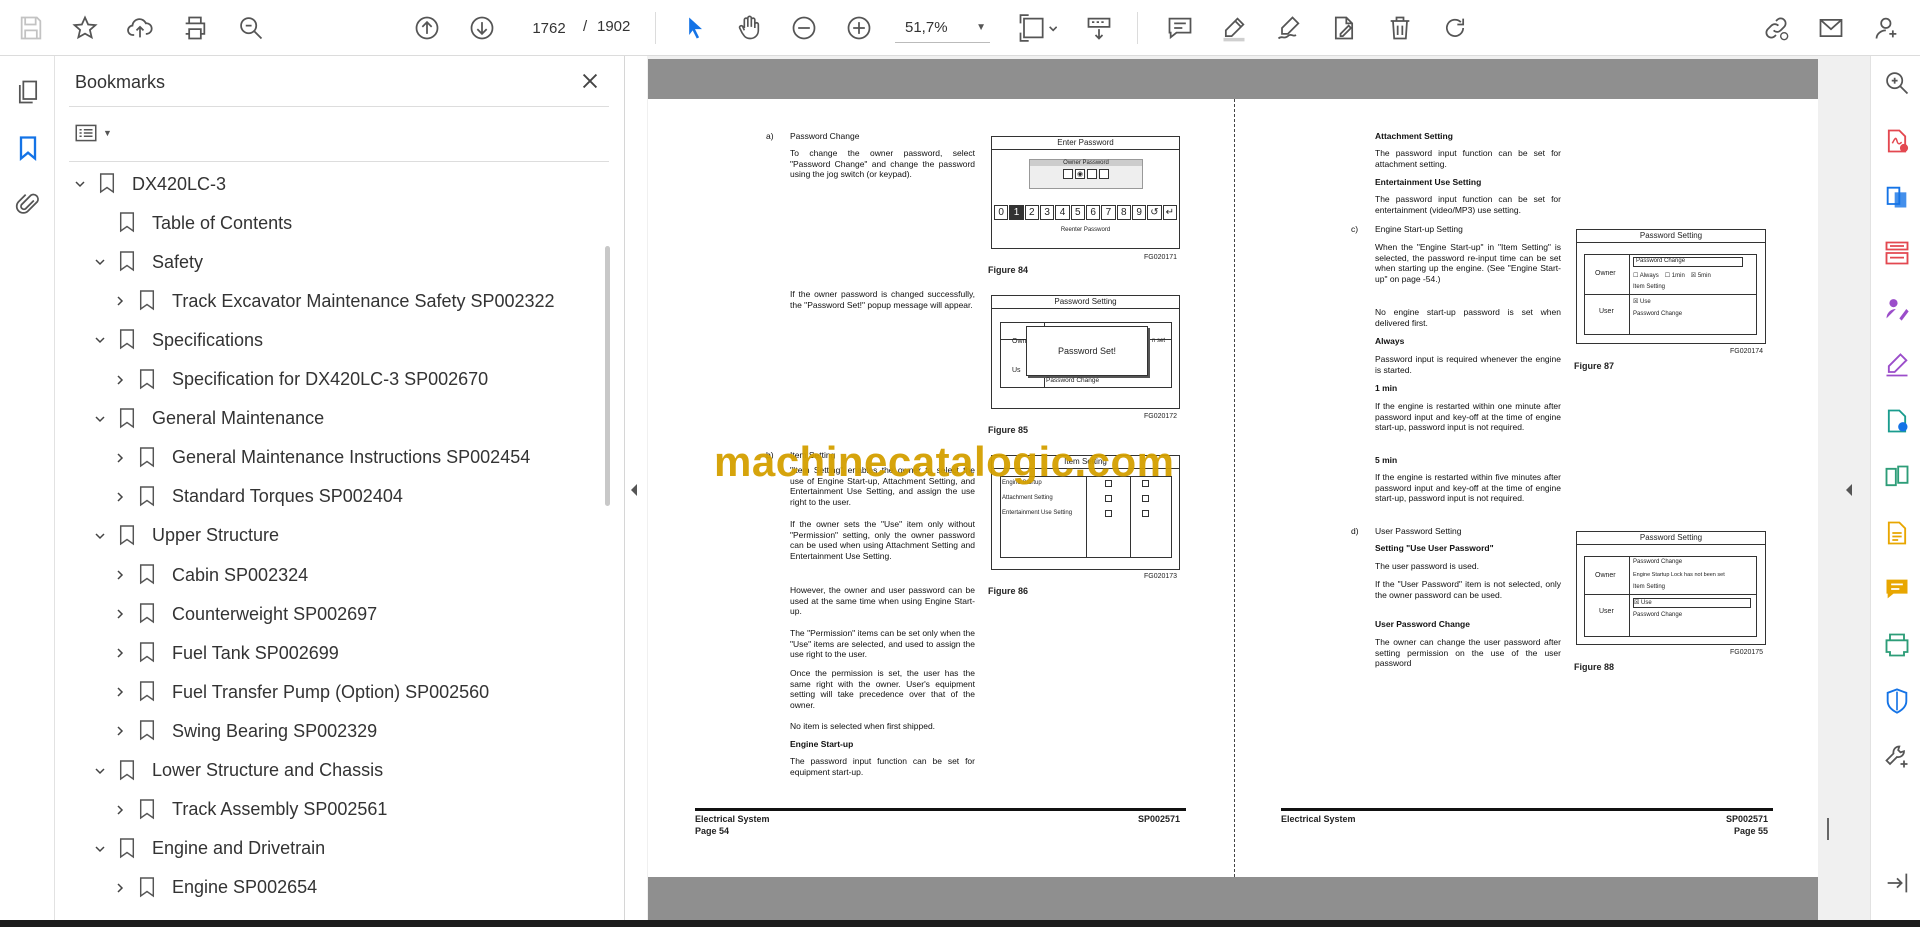 The height and width of the screenshot is (927, 1920). Describe the element at coordinates (427, 28) in the screenshot. I see `previous-page-icon` at that location.